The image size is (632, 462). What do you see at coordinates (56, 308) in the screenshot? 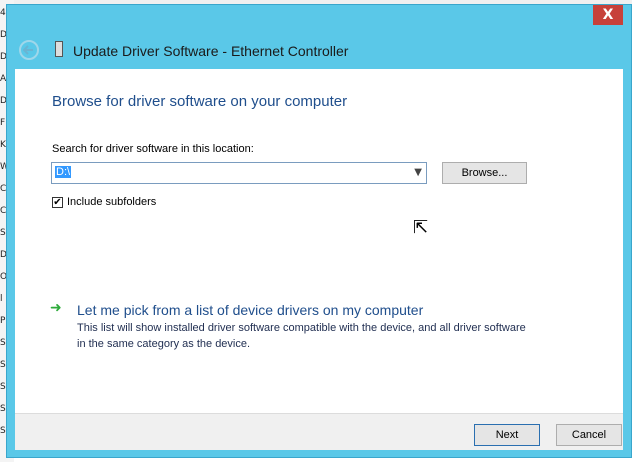
I see `green-arrow-icon: ➜` at bounding box center [56, 308].